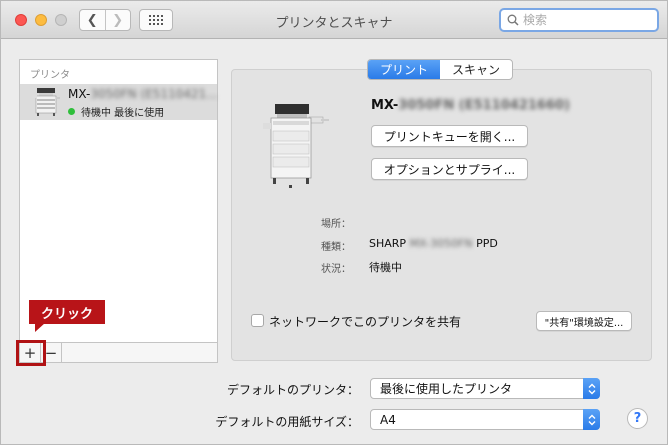 The image size is (668, 445). What do you see at coordinates (513, 20) in the screenshot?
I see `search-icon` at bounding box center [513, 20].